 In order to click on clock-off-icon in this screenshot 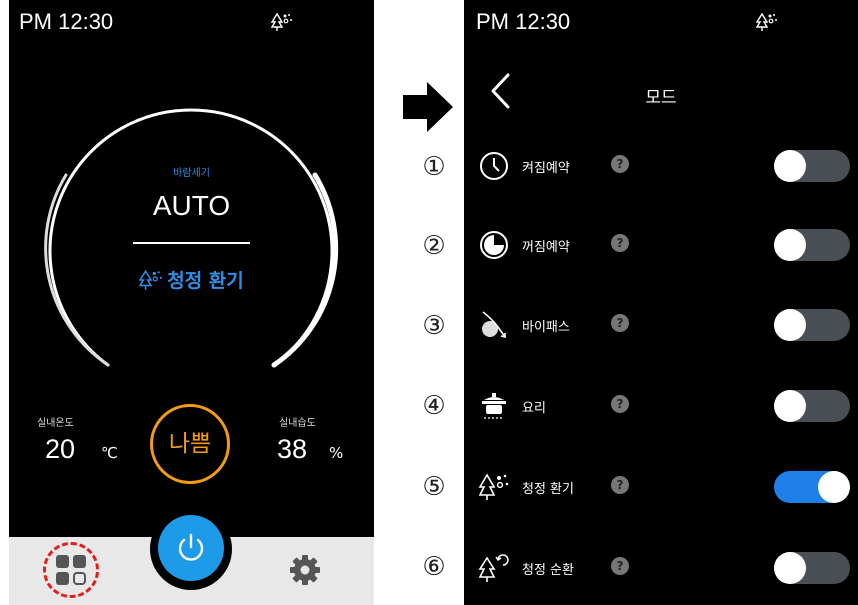, I will do `click(494, 245)`.